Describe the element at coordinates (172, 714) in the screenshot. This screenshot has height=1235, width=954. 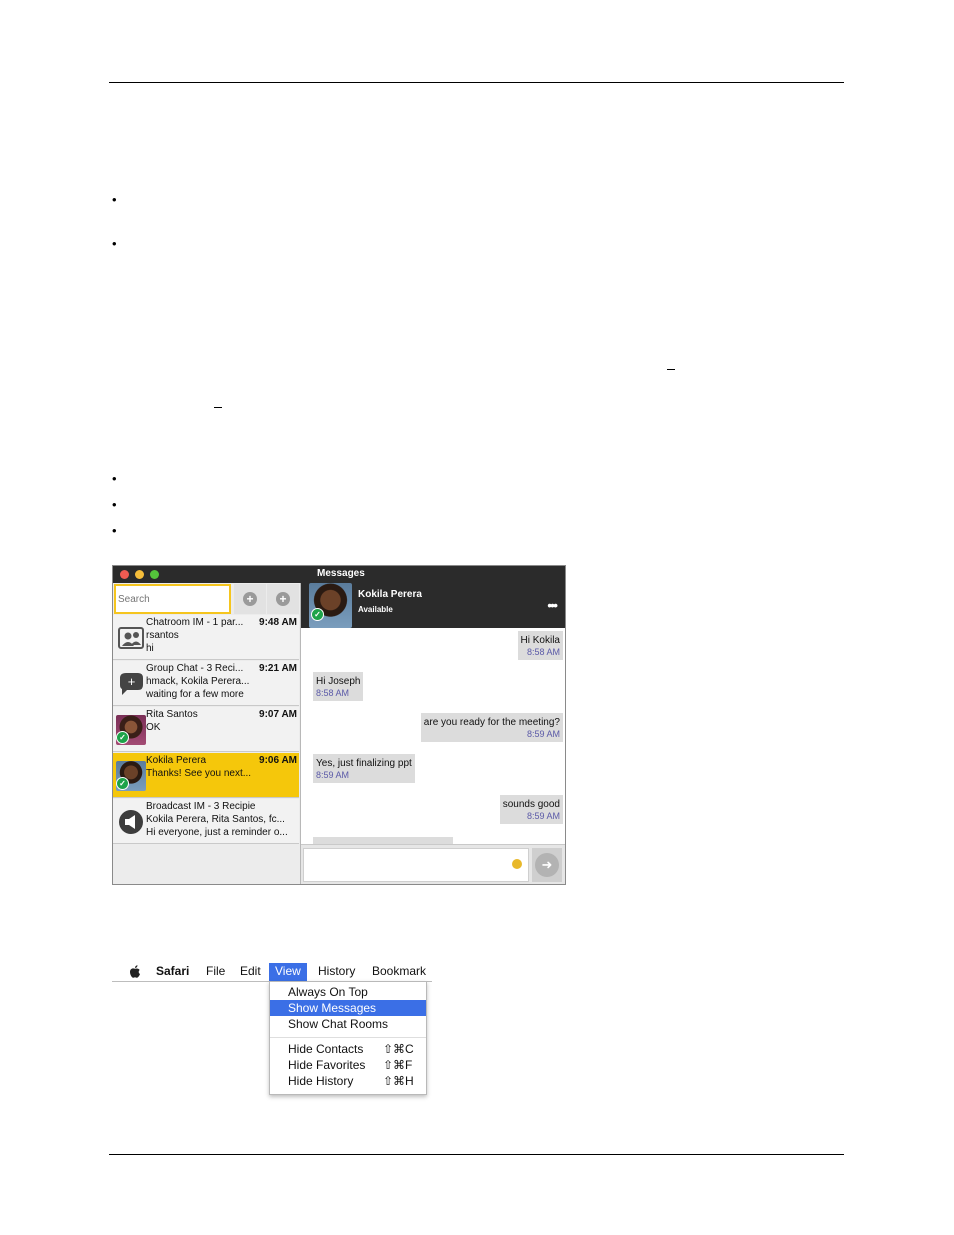
I see `conversation-title: Rita Santos` at that location.